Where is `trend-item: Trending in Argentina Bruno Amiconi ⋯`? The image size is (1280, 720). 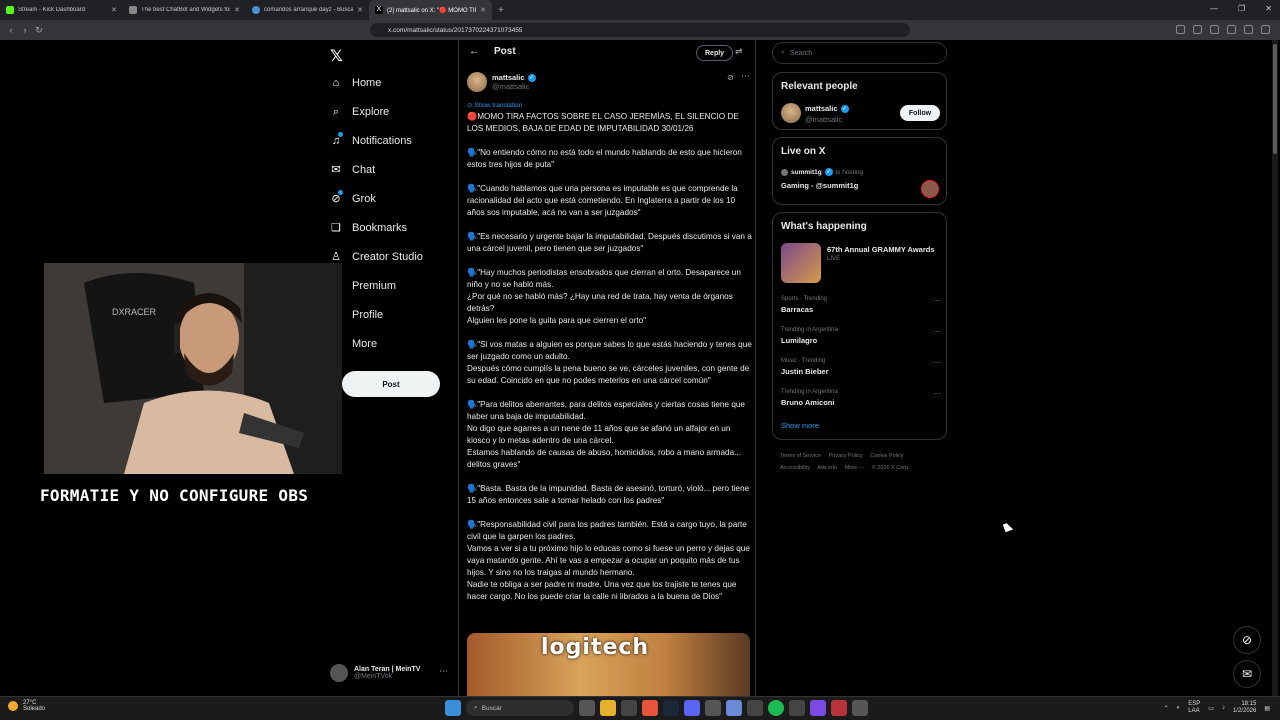
trend-item: Trending in Argentina Bruno Amiconi ⋯ is located at coordinates (861, 398).